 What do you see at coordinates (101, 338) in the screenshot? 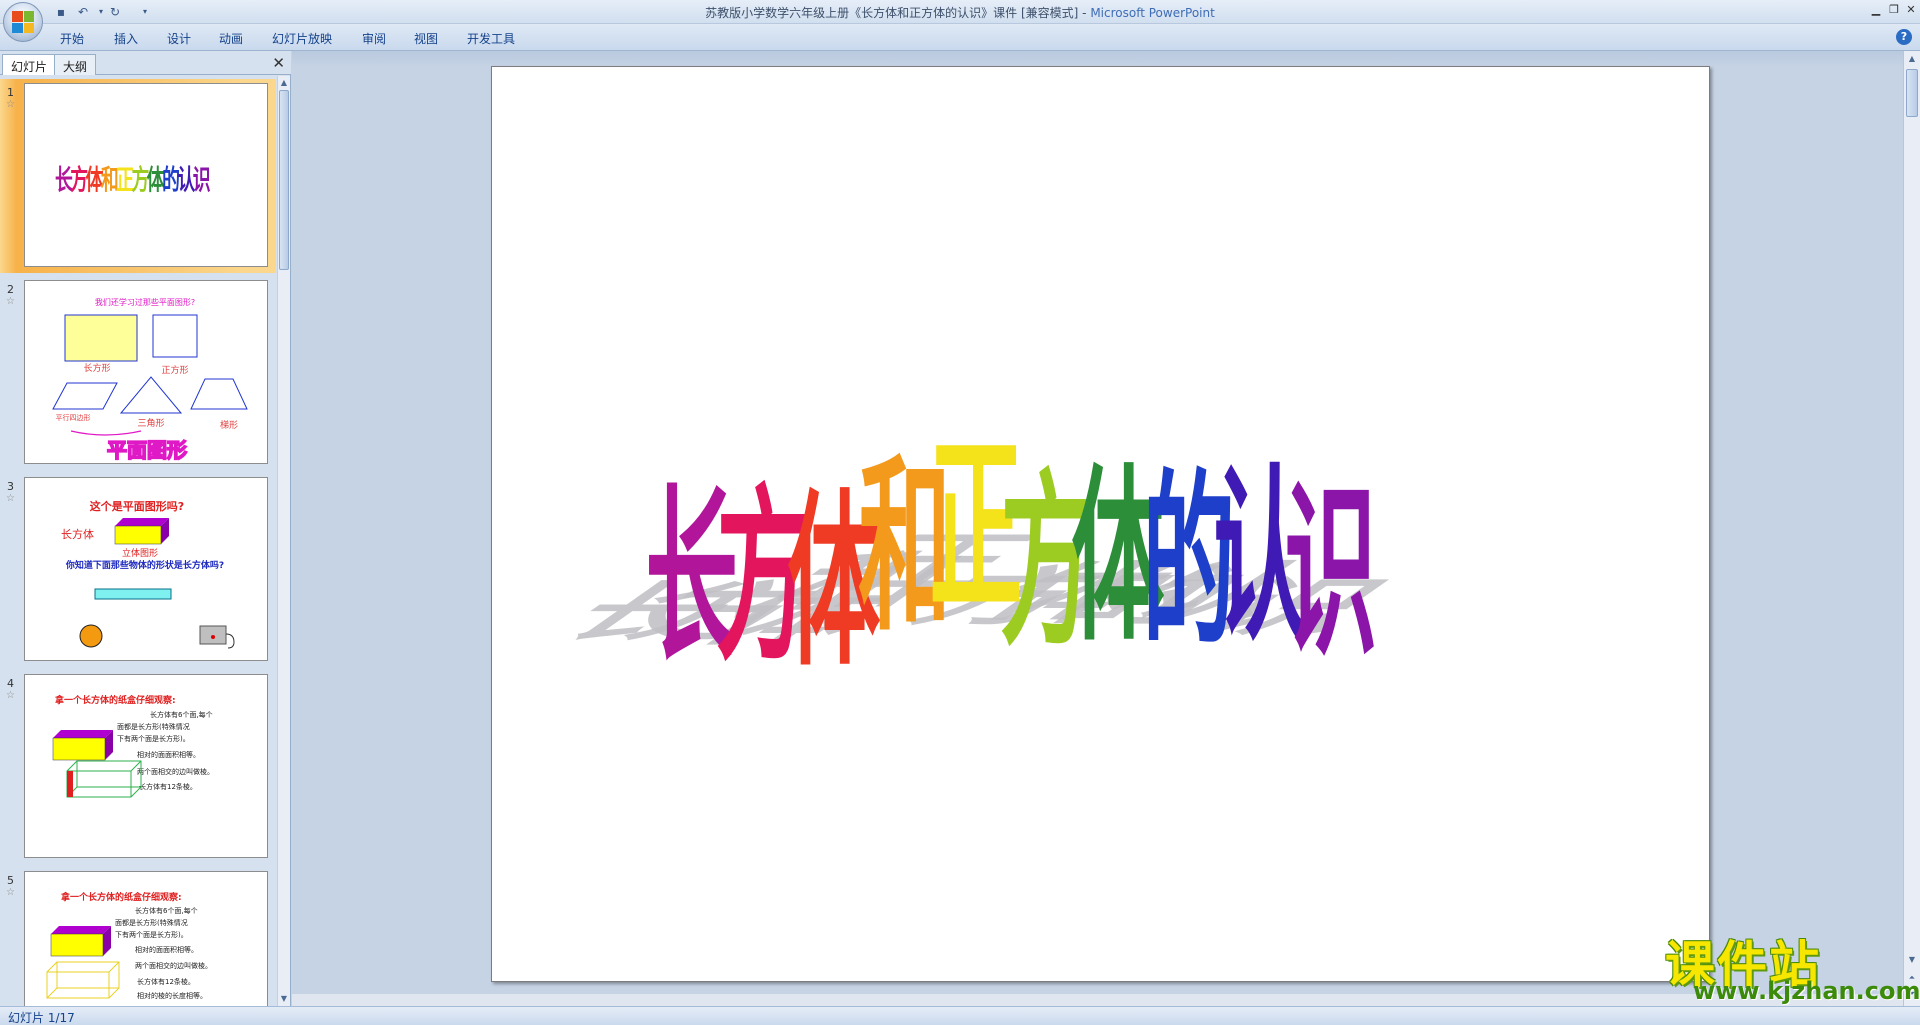
I see `rectangle-shape` at bounding box center [101, 338].